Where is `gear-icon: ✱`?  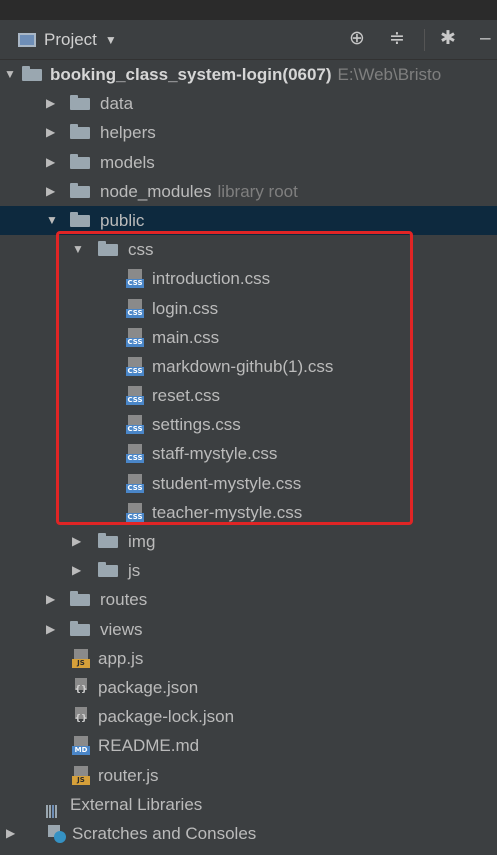
gear-icon: ✱ is located at coordinates (448, 39).